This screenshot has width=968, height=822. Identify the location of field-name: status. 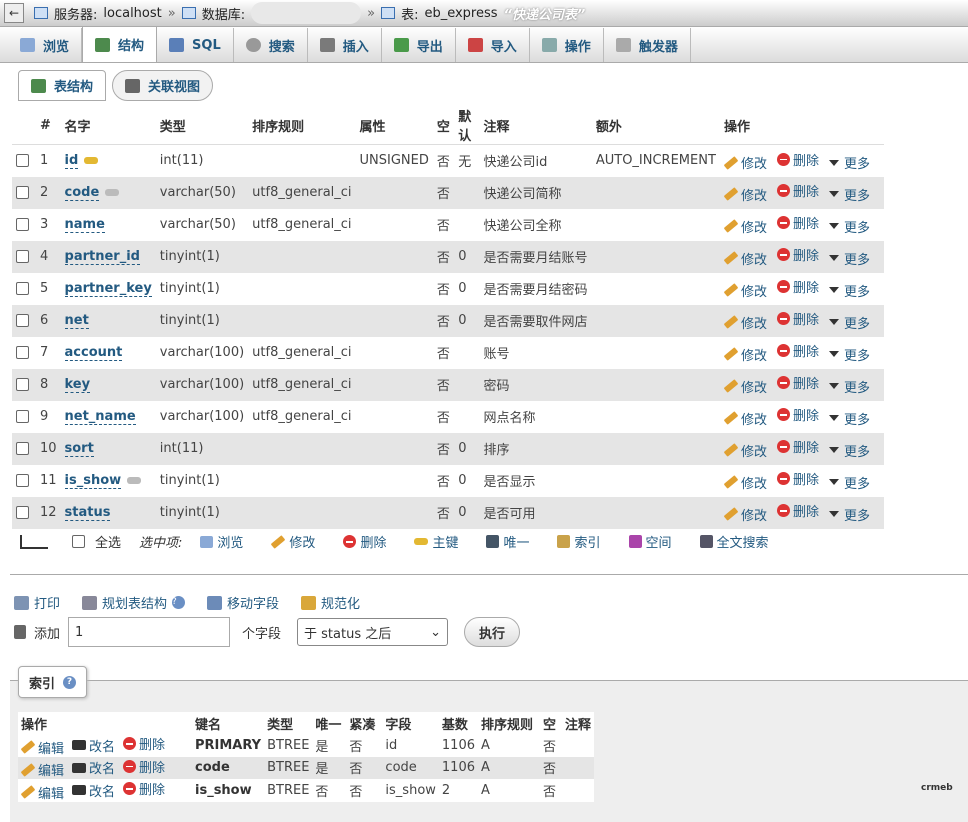
(87, 513).